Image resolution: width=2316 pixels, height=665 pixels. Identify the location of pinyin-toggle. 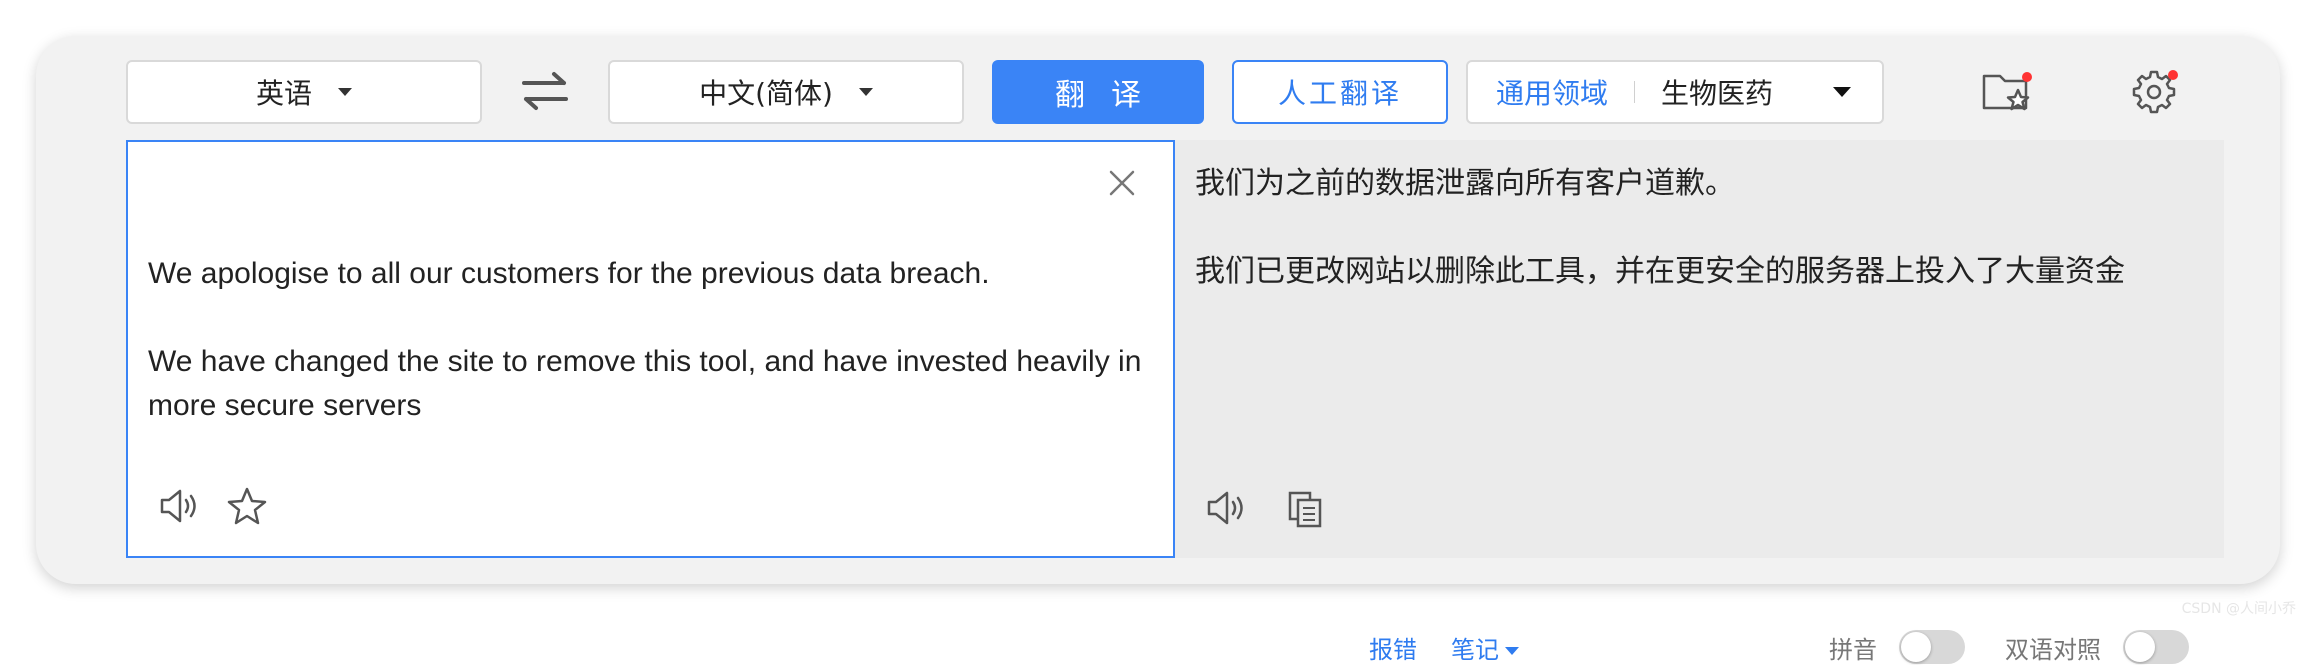
(1932, 647).